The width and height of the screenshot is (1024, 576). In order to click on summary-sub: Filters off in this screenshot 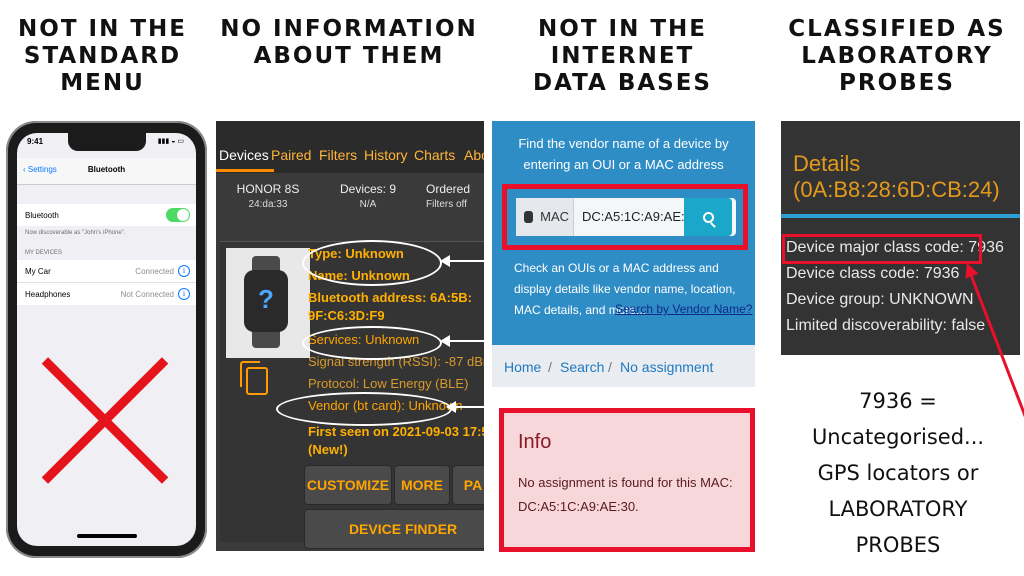, I will do `click(446, 204)`.